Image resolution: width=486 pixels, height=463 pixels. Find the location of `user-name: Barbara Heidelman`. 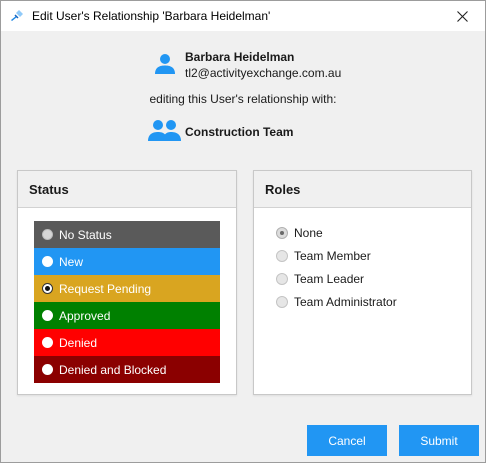

user-name: Barbara Heidelman is located at coordinates (240, 57).